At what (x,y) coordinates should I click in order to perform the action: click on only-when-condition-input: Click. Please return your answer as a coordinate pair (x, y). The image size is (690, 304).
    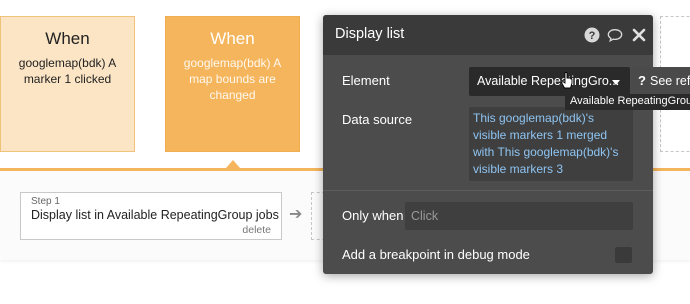
    Looking at the image, I should click on (519, 216).